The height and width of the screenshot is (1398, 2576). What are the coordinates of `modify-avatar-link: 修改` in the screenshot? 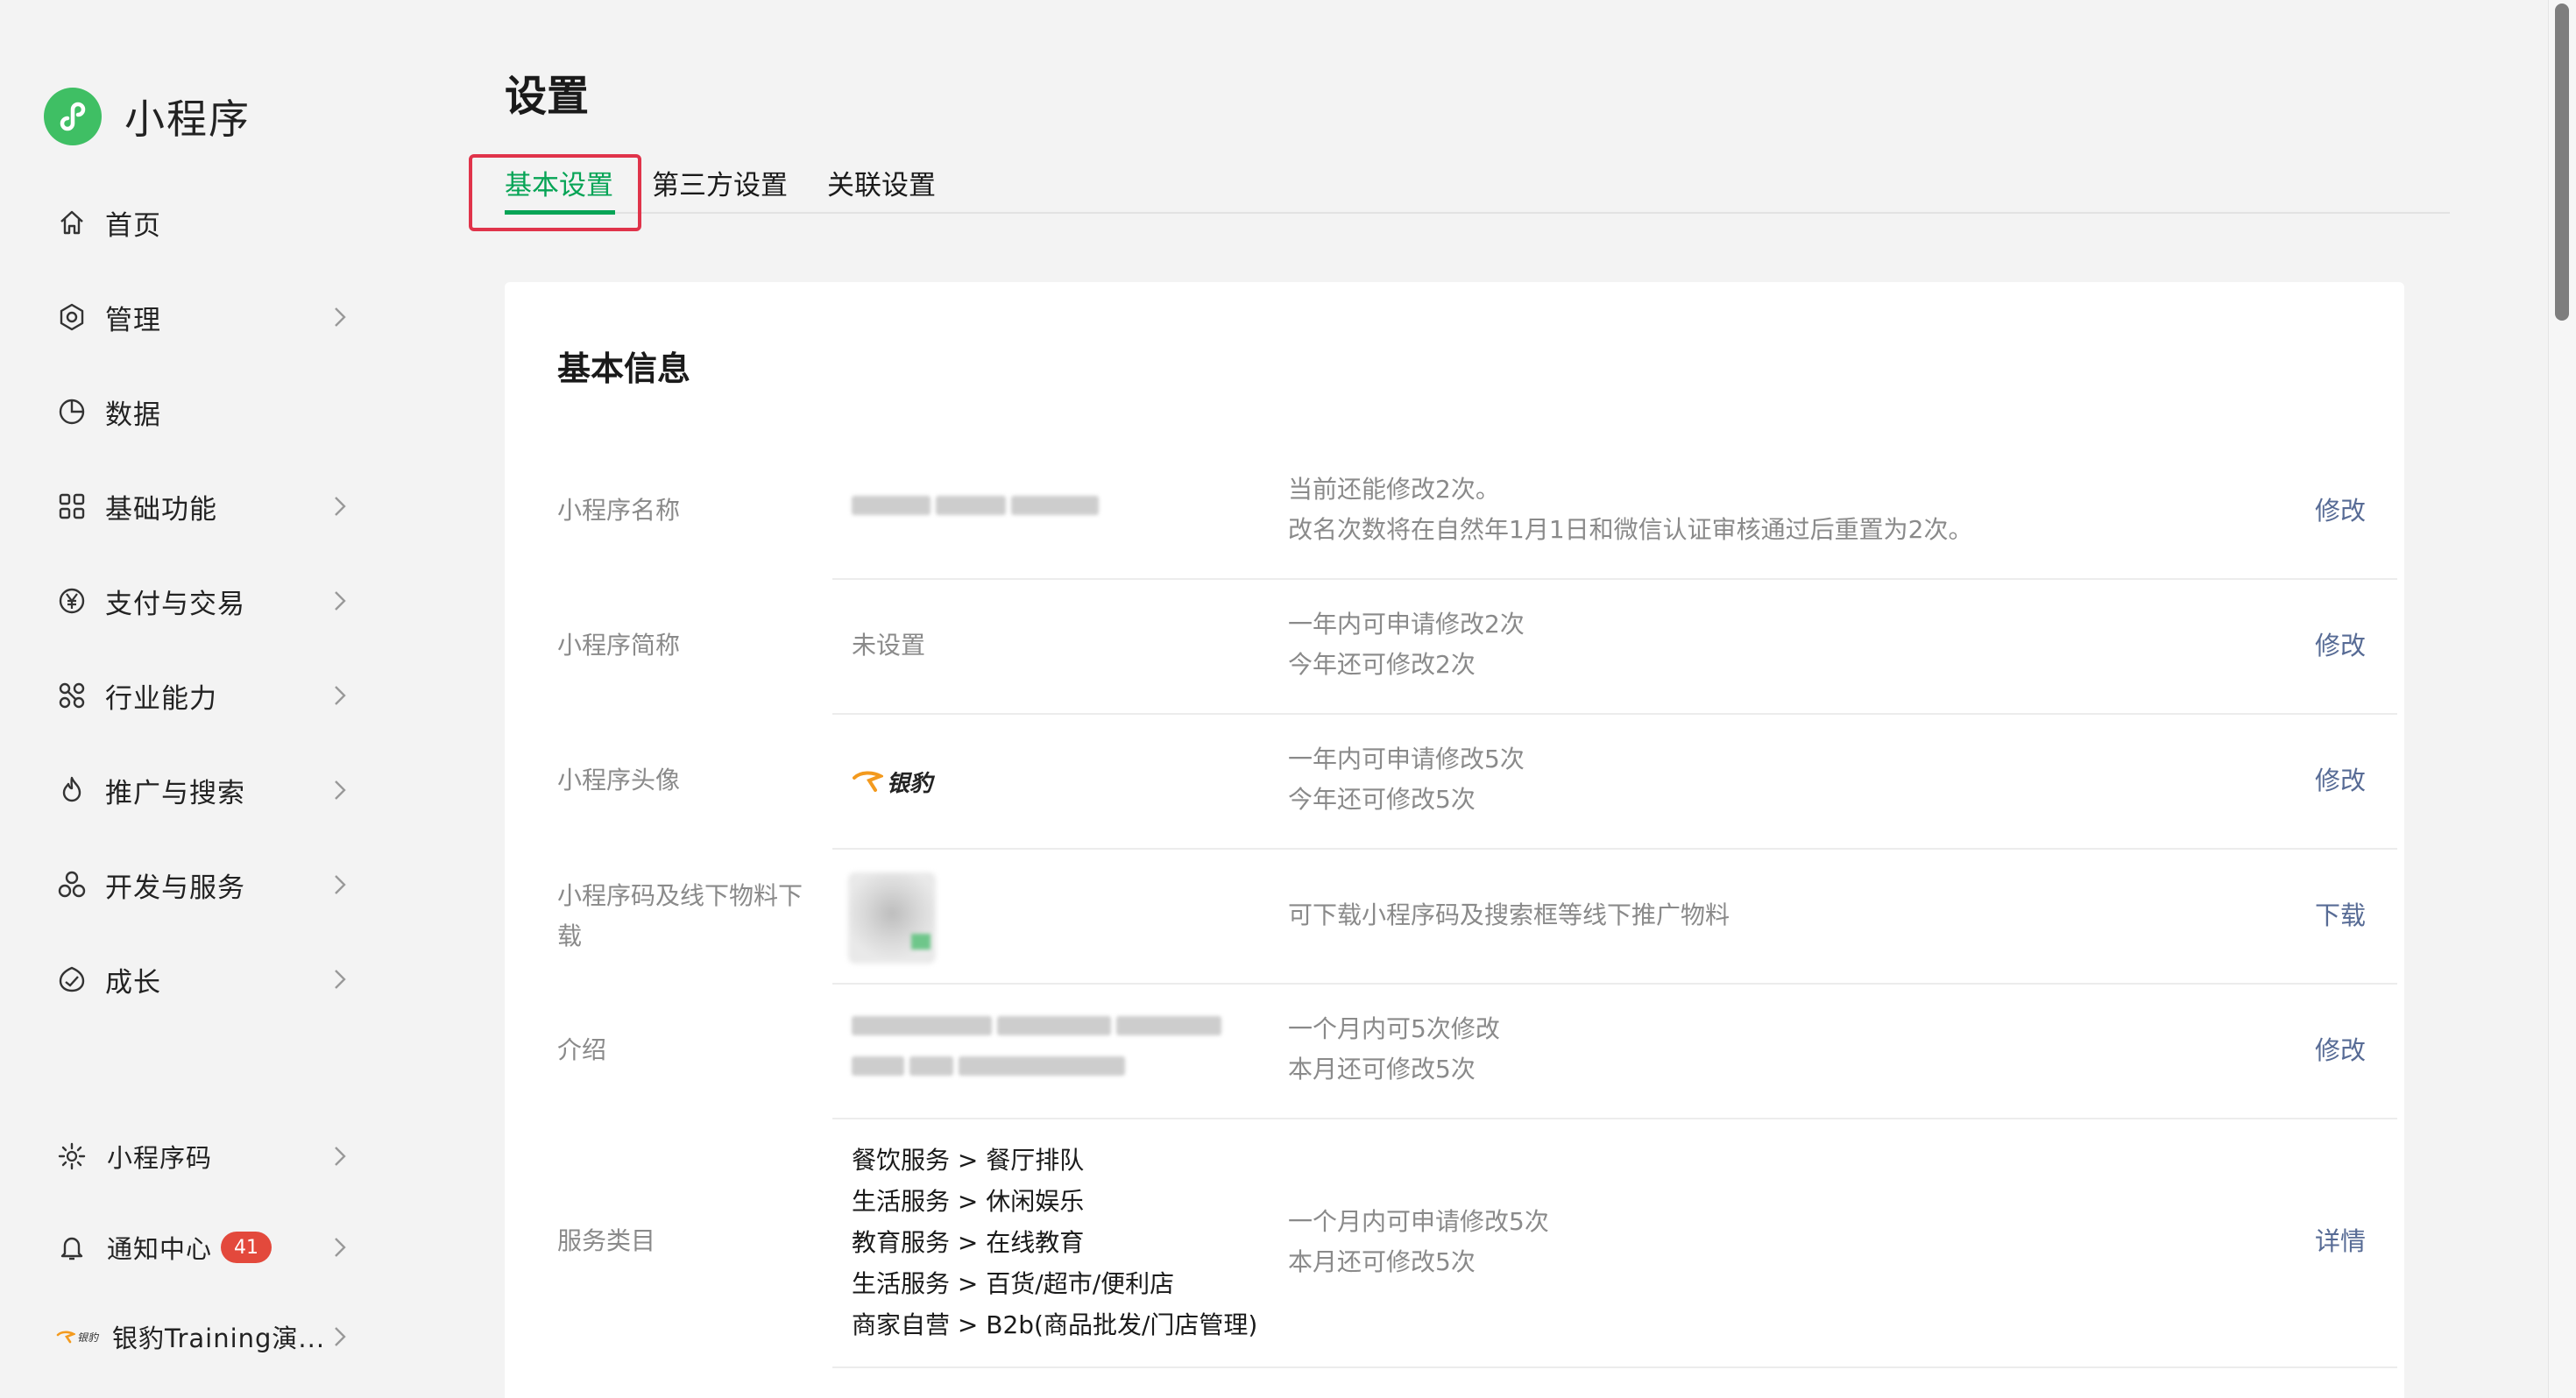 It's located at (2340, 780).